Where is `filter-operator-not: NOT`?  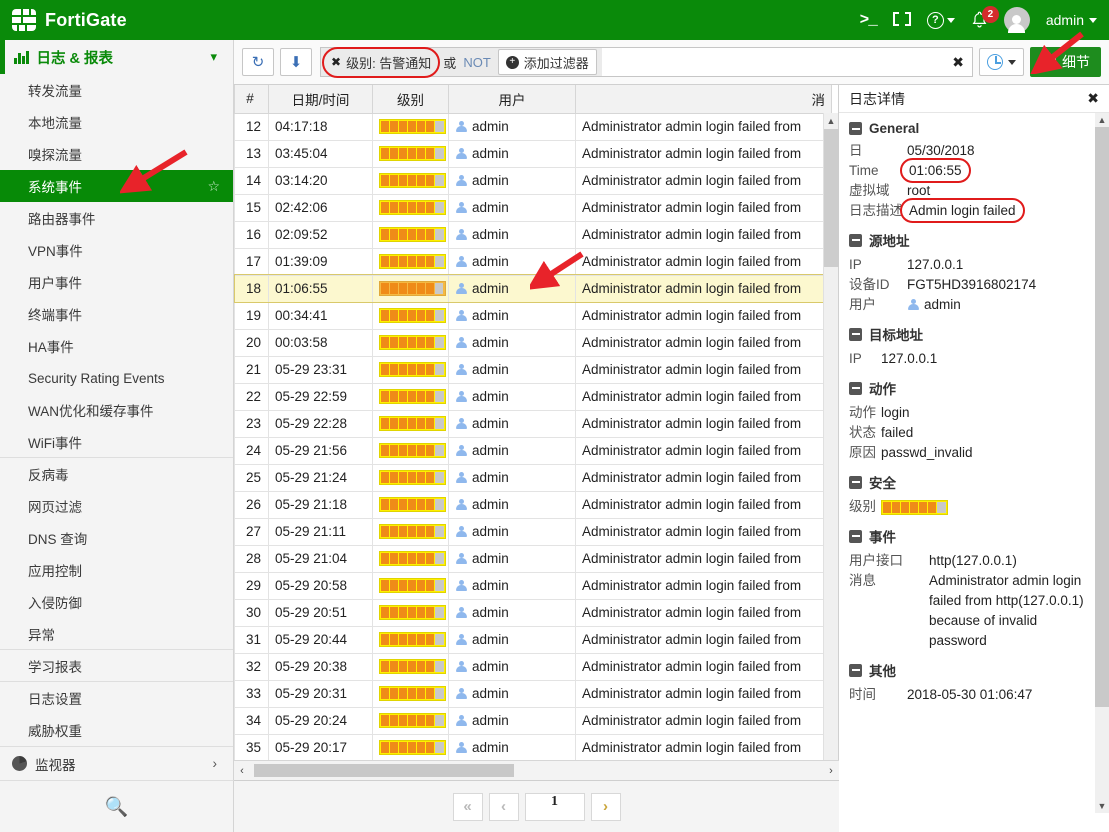 filter-operator-not: NOT is located at coordinates (476, 62).